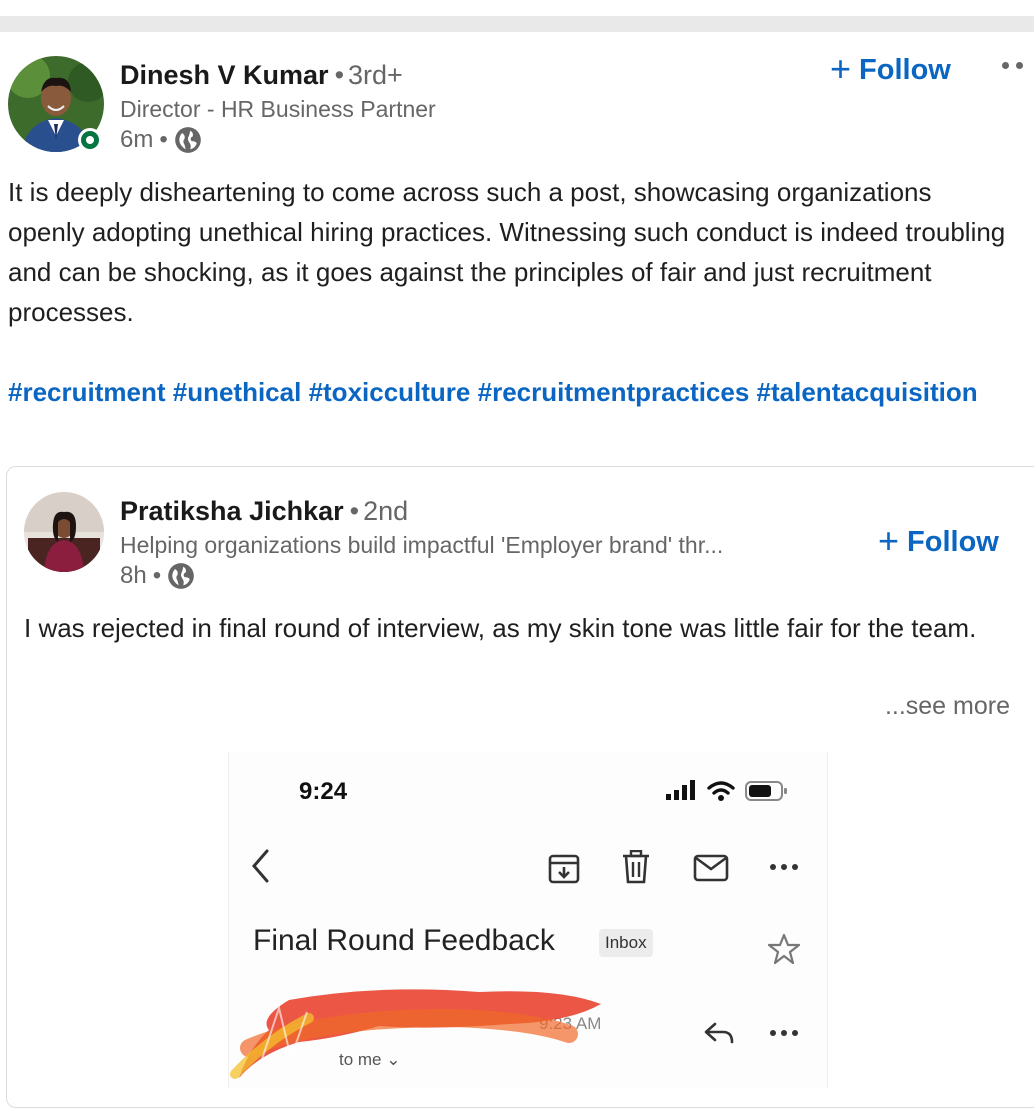 The image size is (1034, 1108). I want to click on email-subject: Final Round Feedback, so click(404, 940).